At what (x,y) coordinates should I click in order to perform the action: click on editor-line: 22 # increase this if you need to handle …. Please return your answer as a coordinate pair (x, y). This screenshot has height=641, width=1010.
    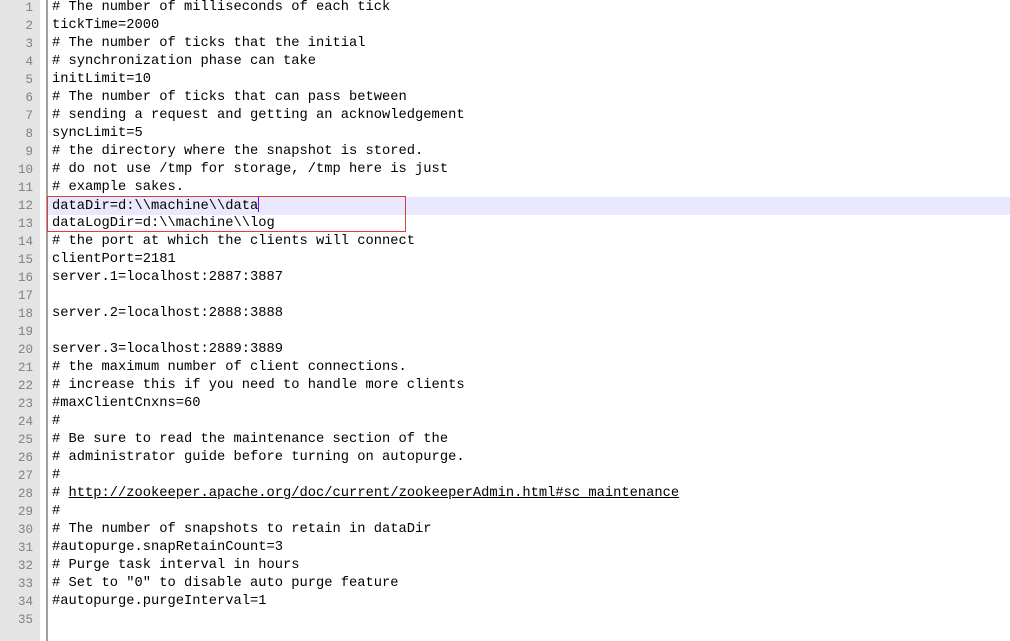
    Looking at the image, I should click on (505, 386).